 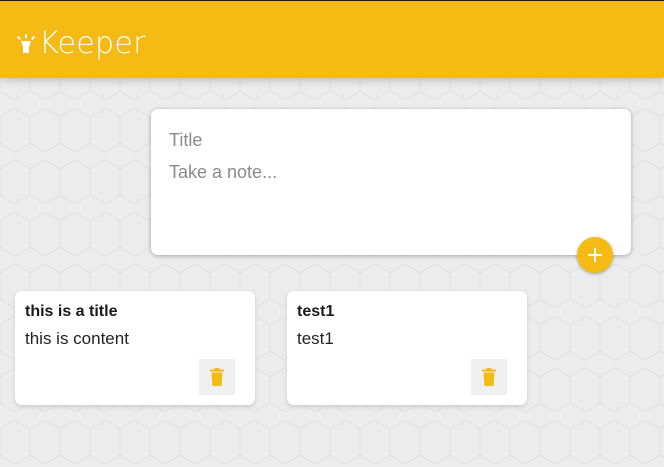 I want to click on note-title-input, so click(x=389, y=140).